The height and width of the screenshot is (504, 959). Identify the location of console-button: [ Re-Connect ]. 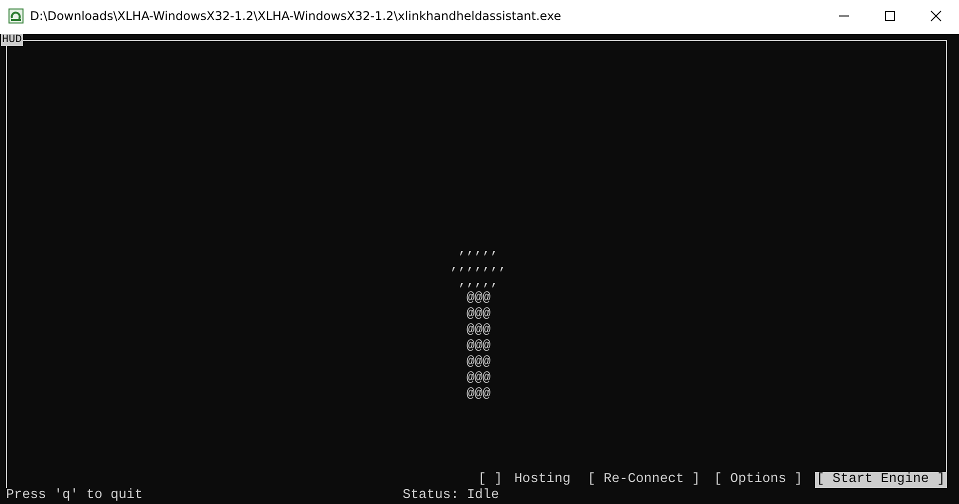
(644, 480).